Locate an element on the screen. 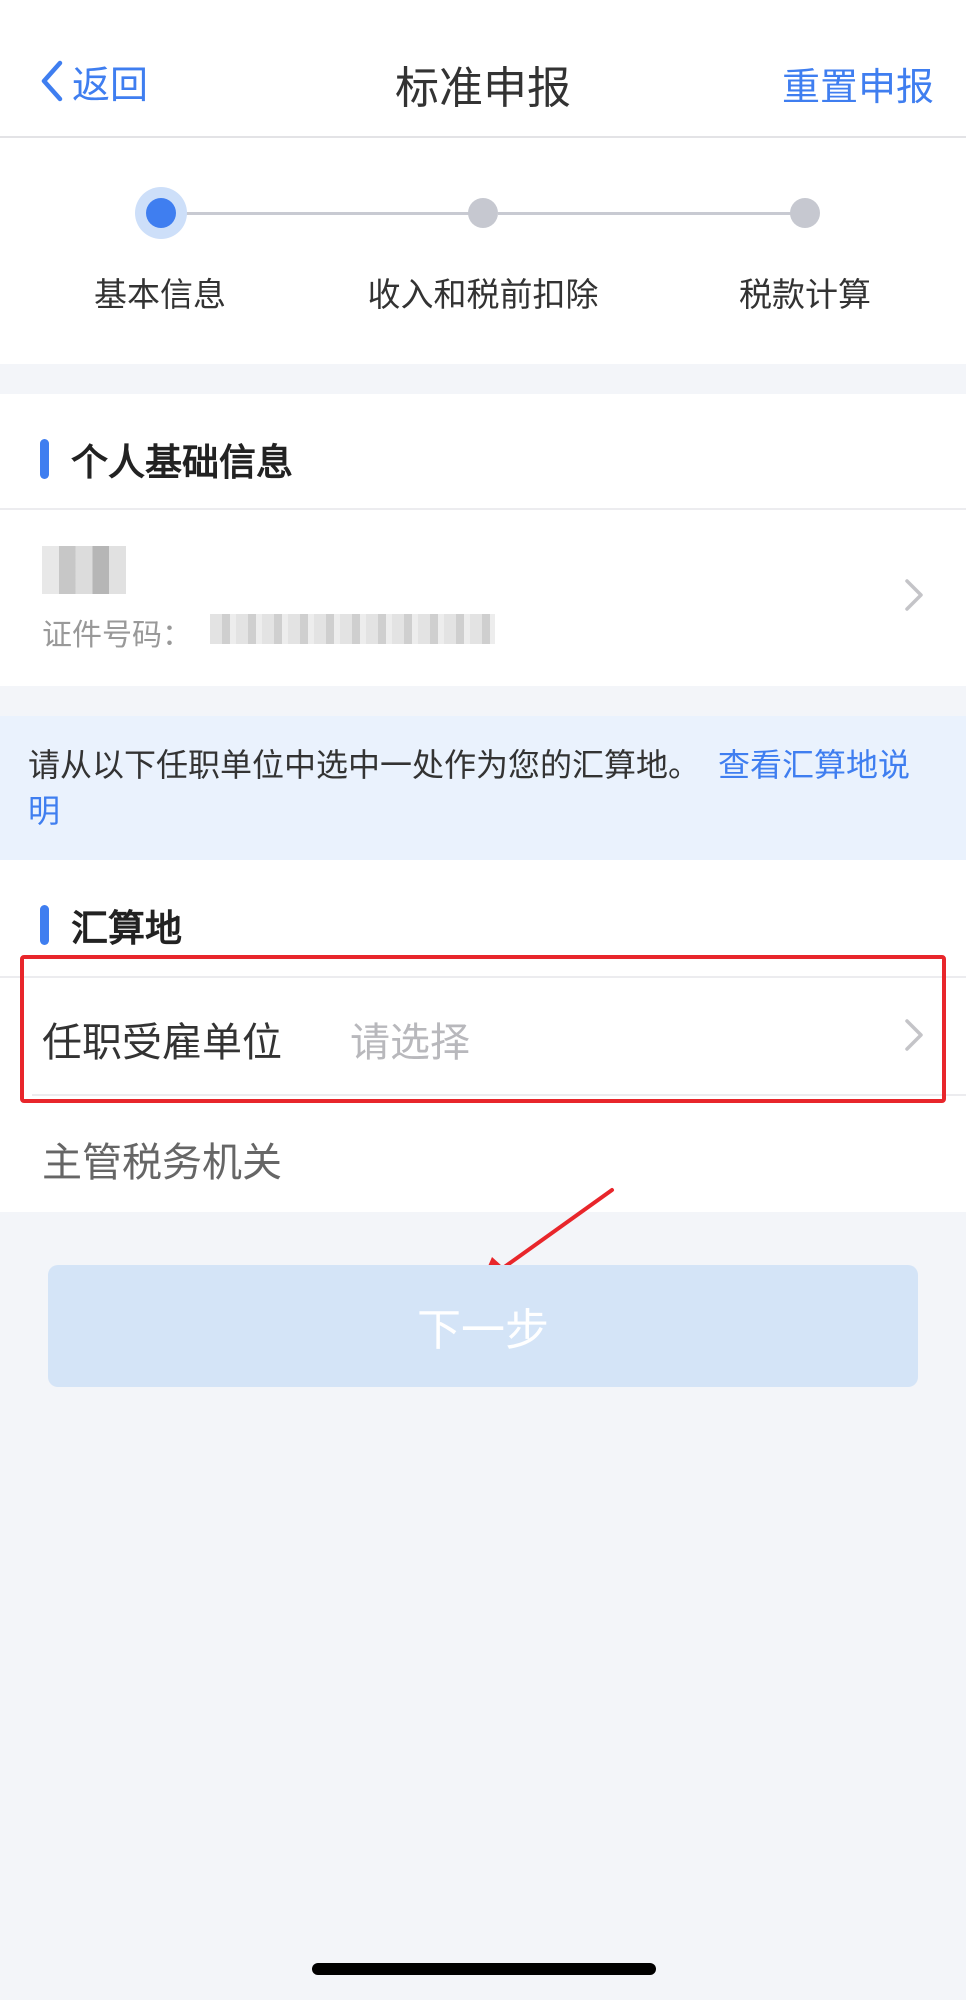 Image resolution: width=966 pixels, height=2000 pixels. notice-message: 请从以下任职单位中选中一处作为您的汇算地。 is located at coordinates (364, 765).